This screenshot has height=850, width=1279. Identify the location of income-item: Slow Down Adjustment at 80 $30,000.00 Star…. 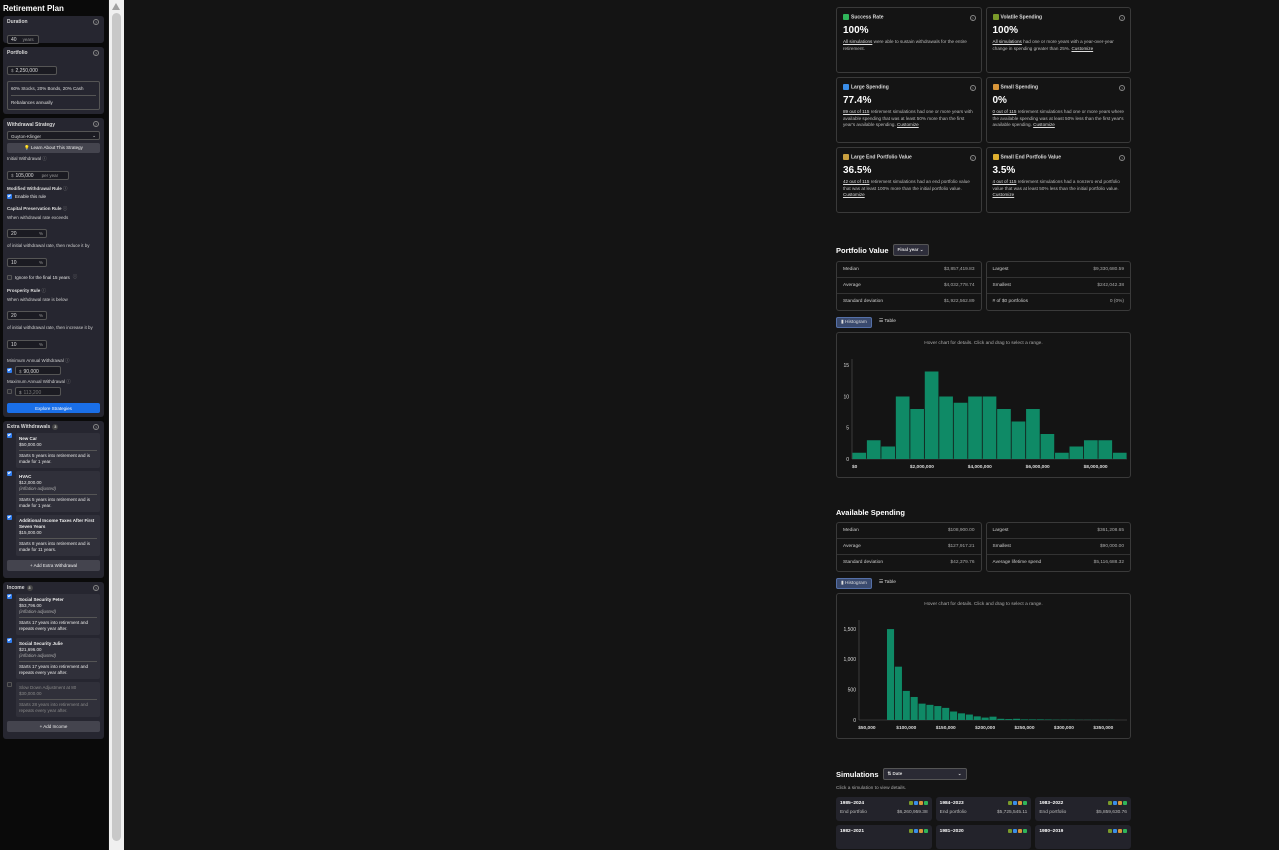
(58, 699).